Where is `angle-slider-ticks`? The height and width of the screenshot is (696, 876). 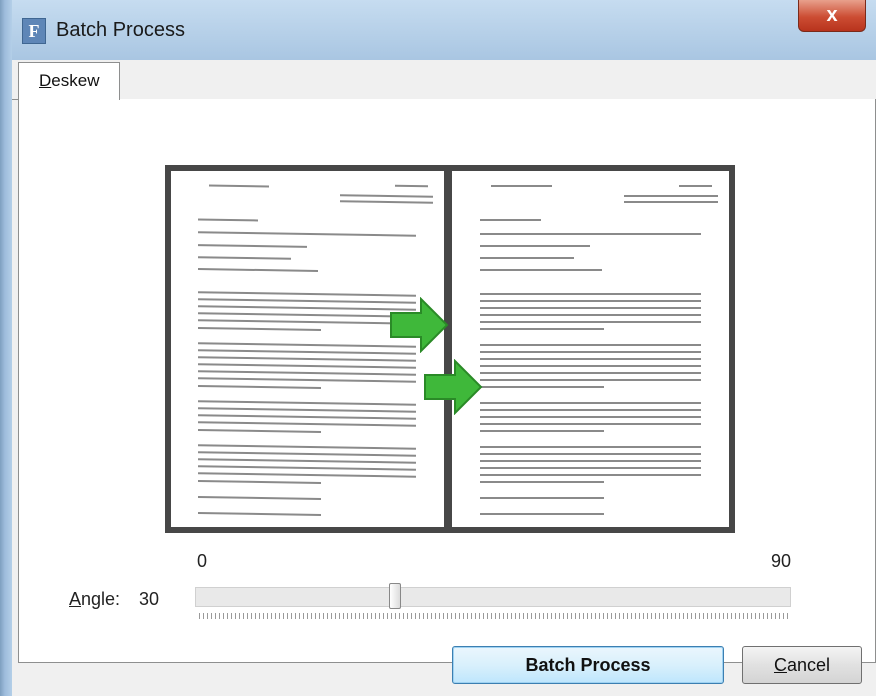 angle-slider-ticks is located at coordinates (494, 616).